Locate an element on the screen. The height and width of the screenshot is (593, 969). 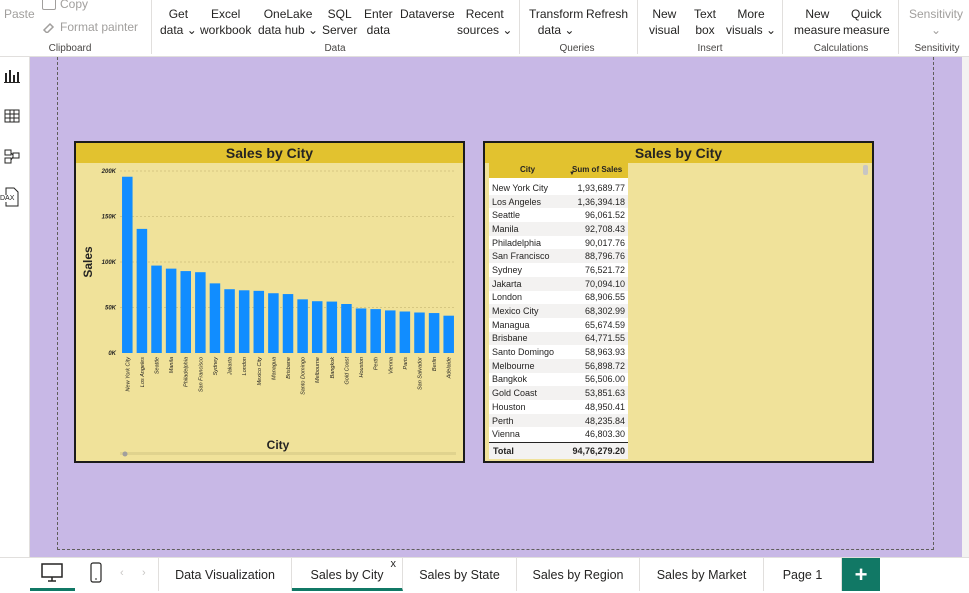
page-tab: Page 1 is located at coordinates (803, 574).